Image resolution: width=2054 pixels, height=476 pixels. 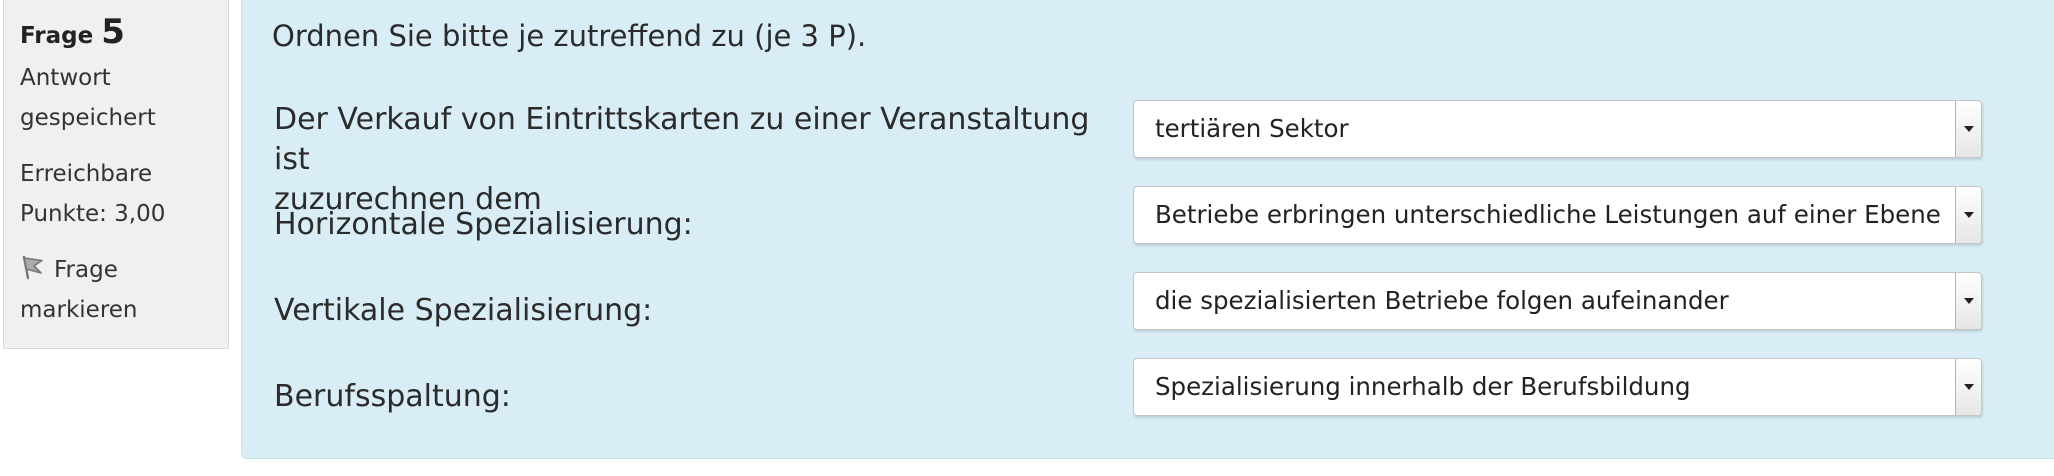 What do you see at coordinates (1557, 129) in the screenshot?
I see `match-select-1: tertiären Sektor` at bounding box center [1557, 129].